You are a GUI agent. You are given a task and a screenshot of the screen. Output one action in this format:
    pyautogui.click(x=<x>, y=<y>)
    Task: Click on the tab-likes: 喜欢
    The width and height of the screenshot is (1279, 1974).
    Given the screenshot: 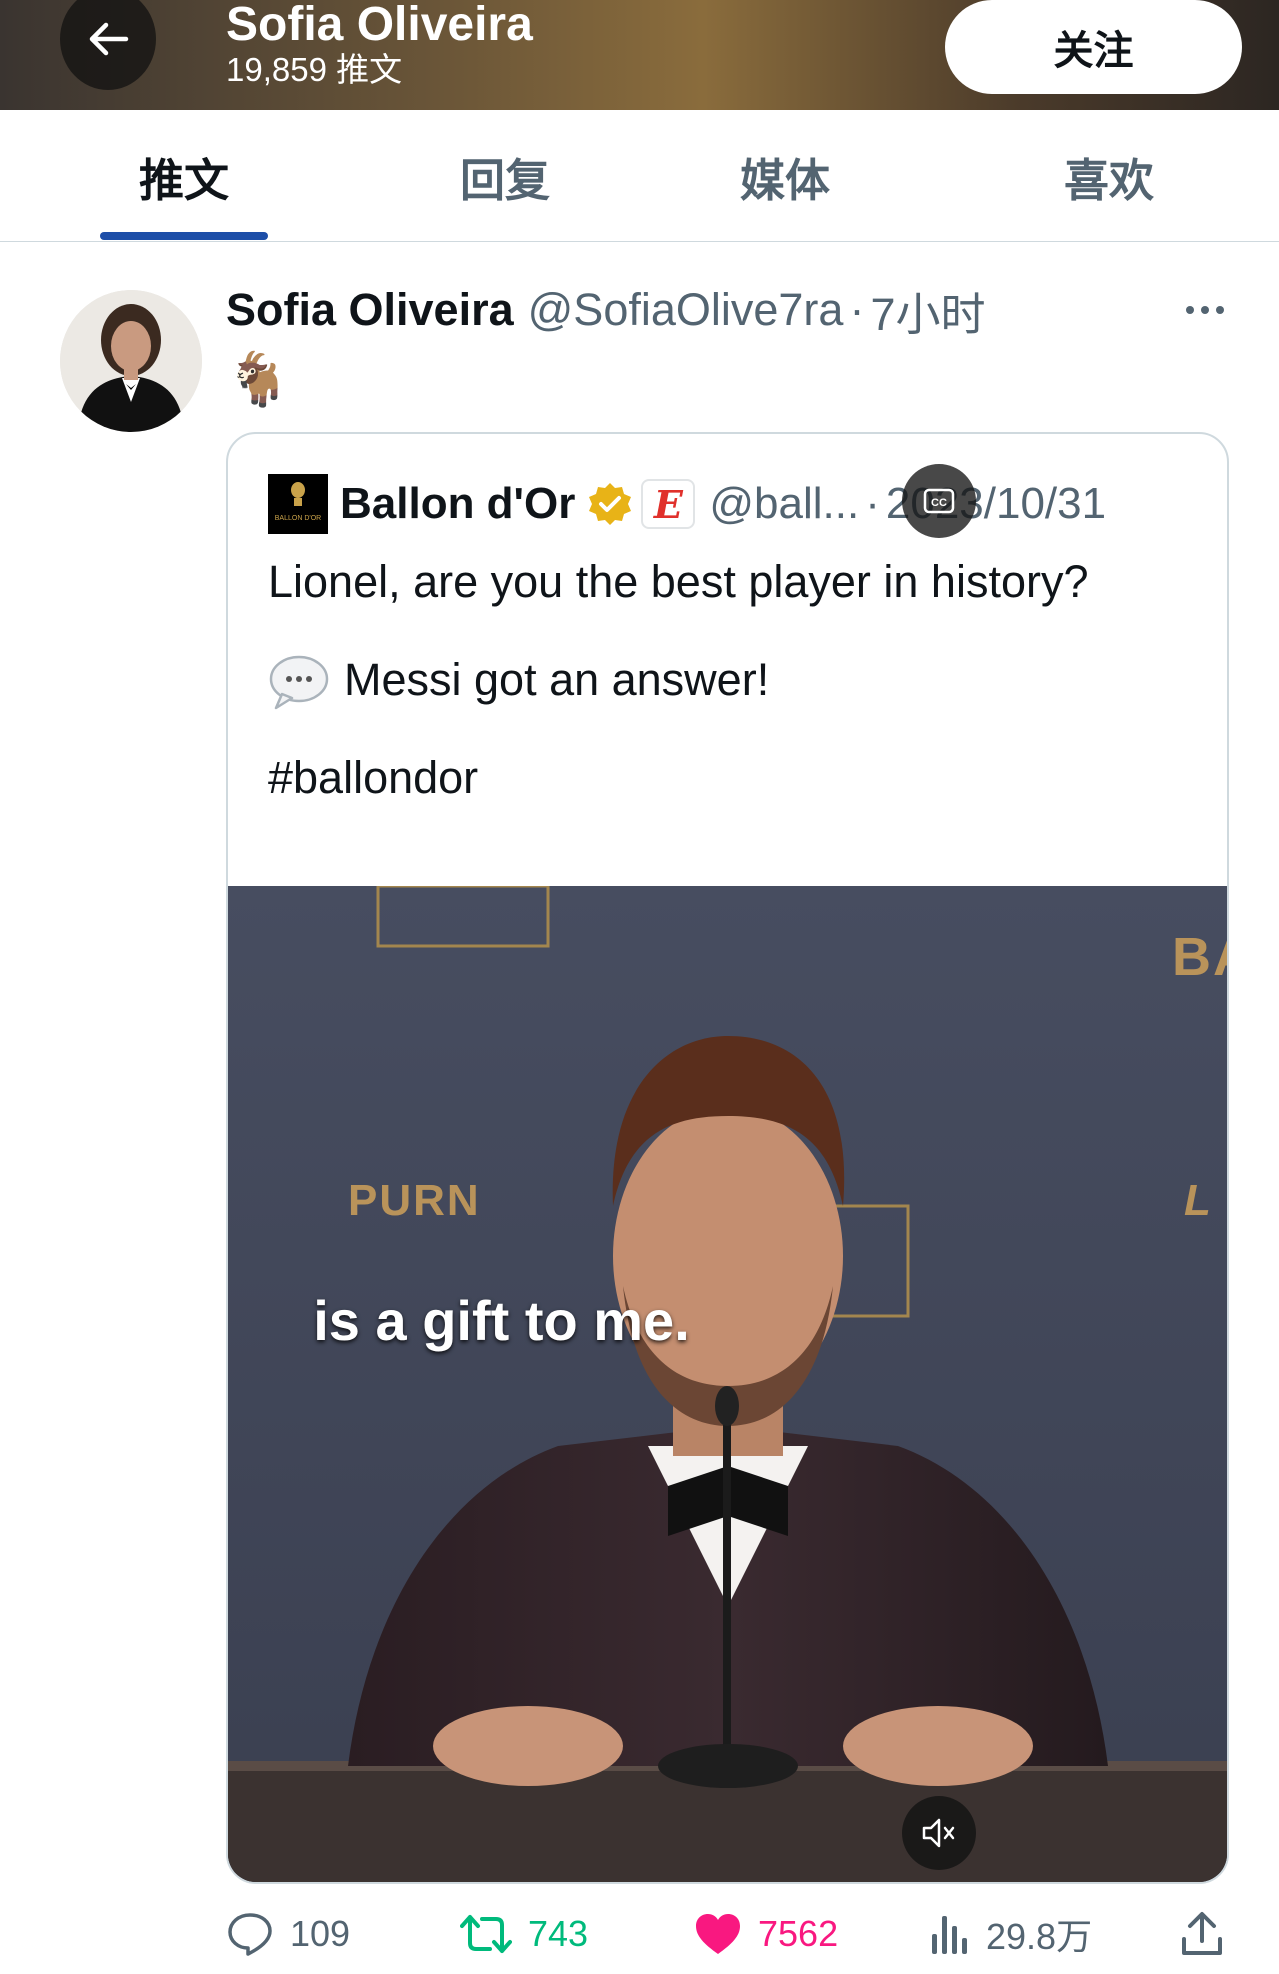 What is the action you would take?
    pyautogui.click(x=1109, y=176)
    